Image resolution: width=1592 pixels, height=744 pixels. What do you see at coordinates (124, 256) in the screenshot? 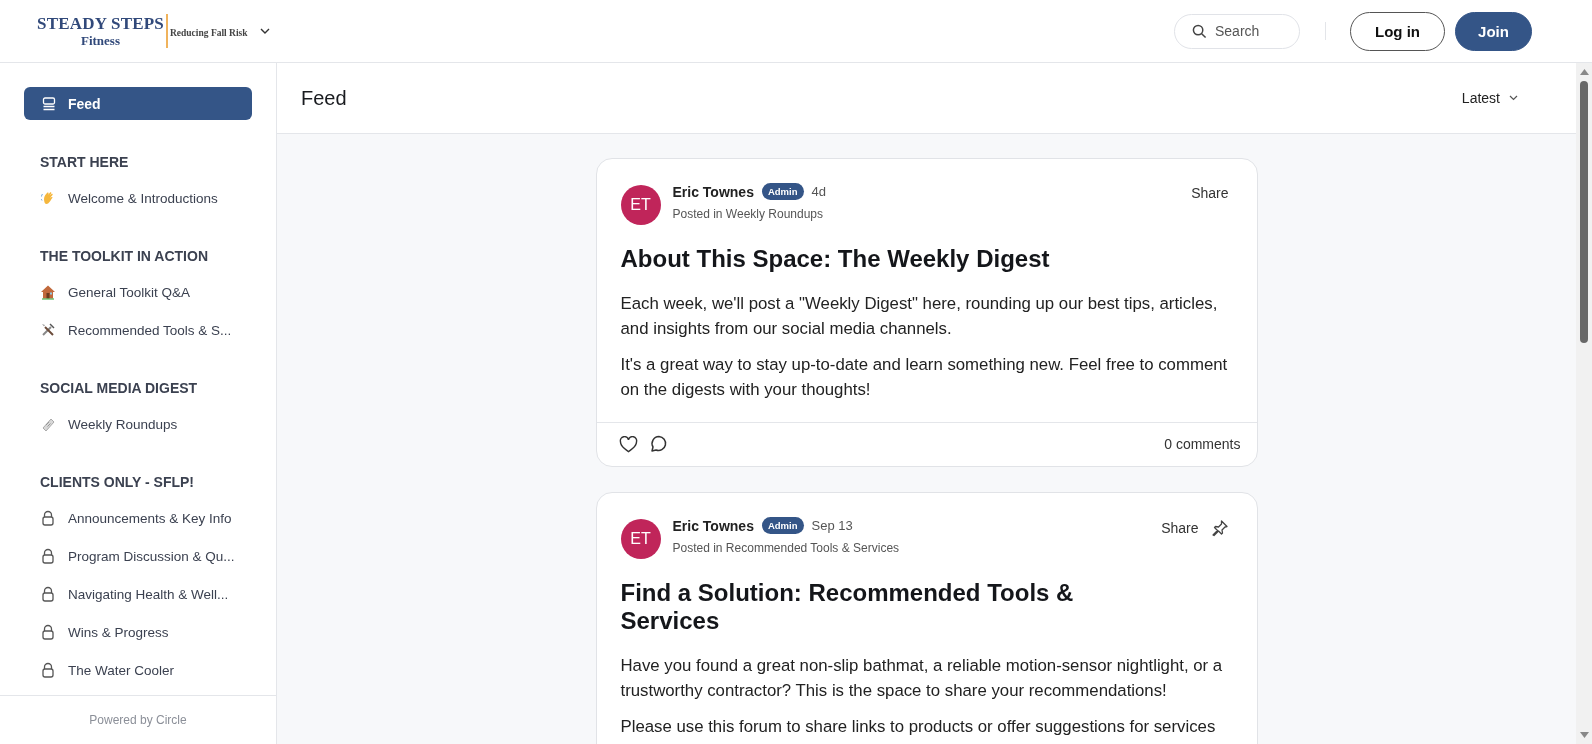
I see `section-heading: THE TOOLKIT IN ACTION` at bounding box center [124, 256].